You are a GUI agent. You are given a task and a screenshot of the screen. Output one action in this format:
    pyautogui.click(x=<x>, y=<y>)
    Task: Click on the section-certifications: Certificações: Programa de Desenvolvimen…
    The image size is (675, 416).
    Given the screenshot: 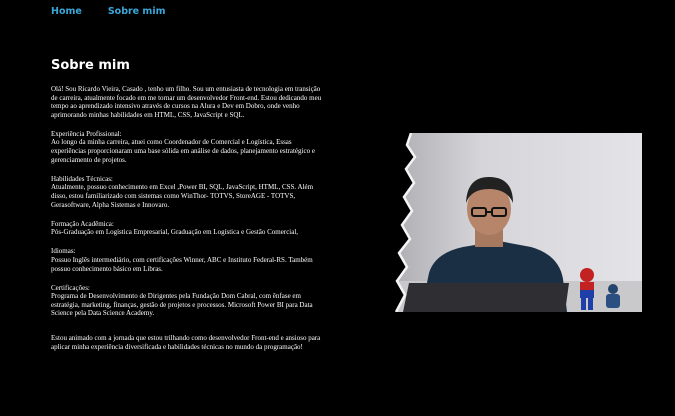 What is the action you would take?
    pyautogui.click(x=188, y=301)
    